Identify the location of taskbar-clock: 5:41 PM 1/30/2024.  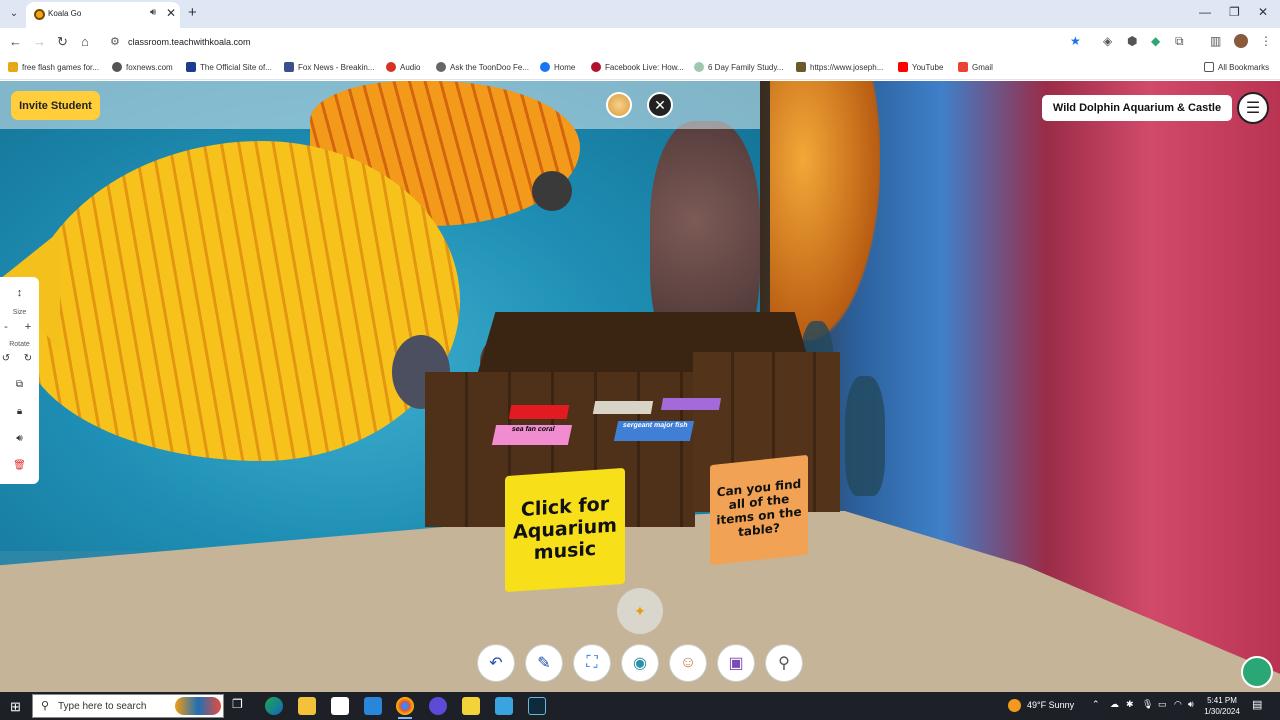
(1222, 706).